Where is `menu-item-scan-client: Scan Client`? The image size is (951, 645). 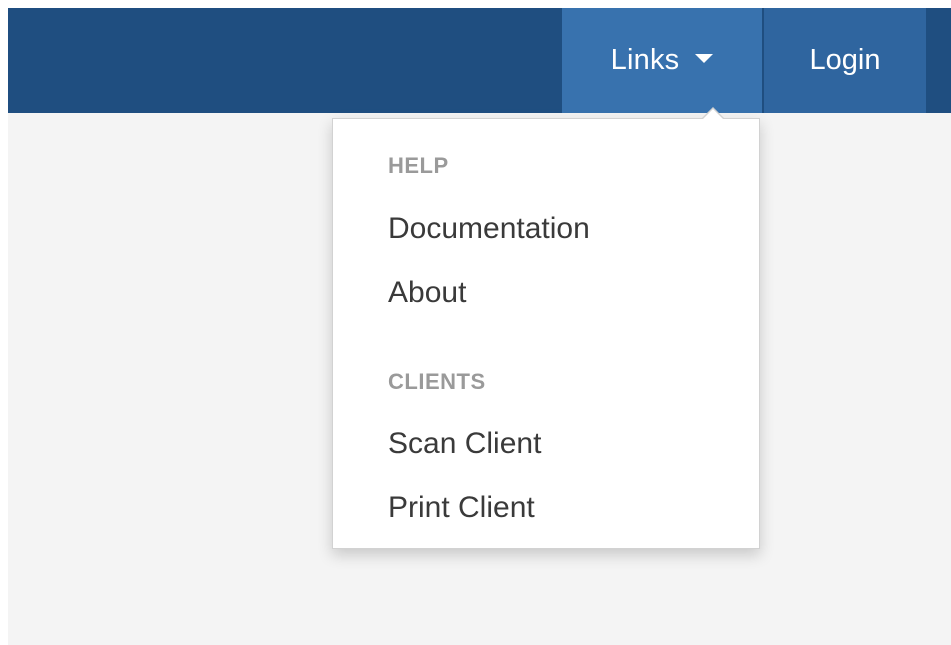 menu-item-scan-client: Scan Client is located at coordinates (464, 444).